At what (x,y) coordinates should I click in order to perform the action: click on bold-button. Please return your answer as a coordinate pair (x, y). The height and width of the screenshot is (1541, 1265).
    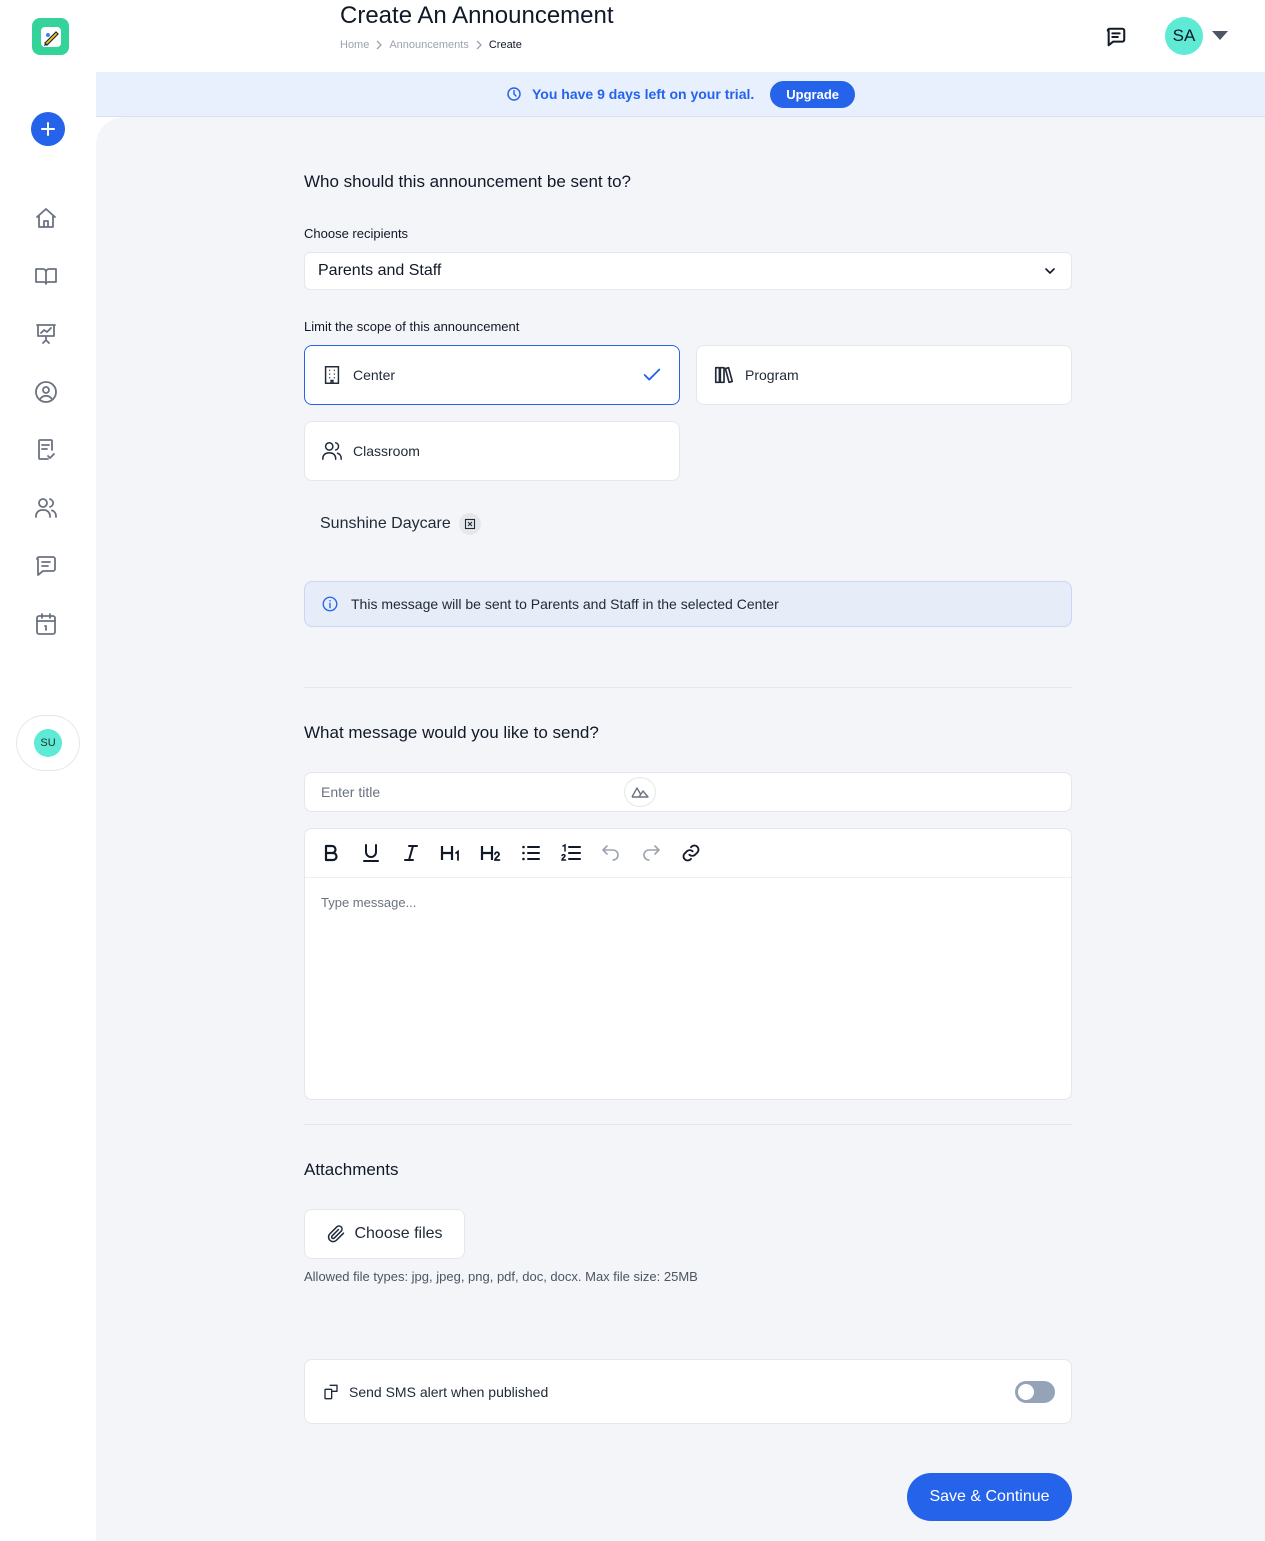
    Looking at the image, I should click on (331, 853).